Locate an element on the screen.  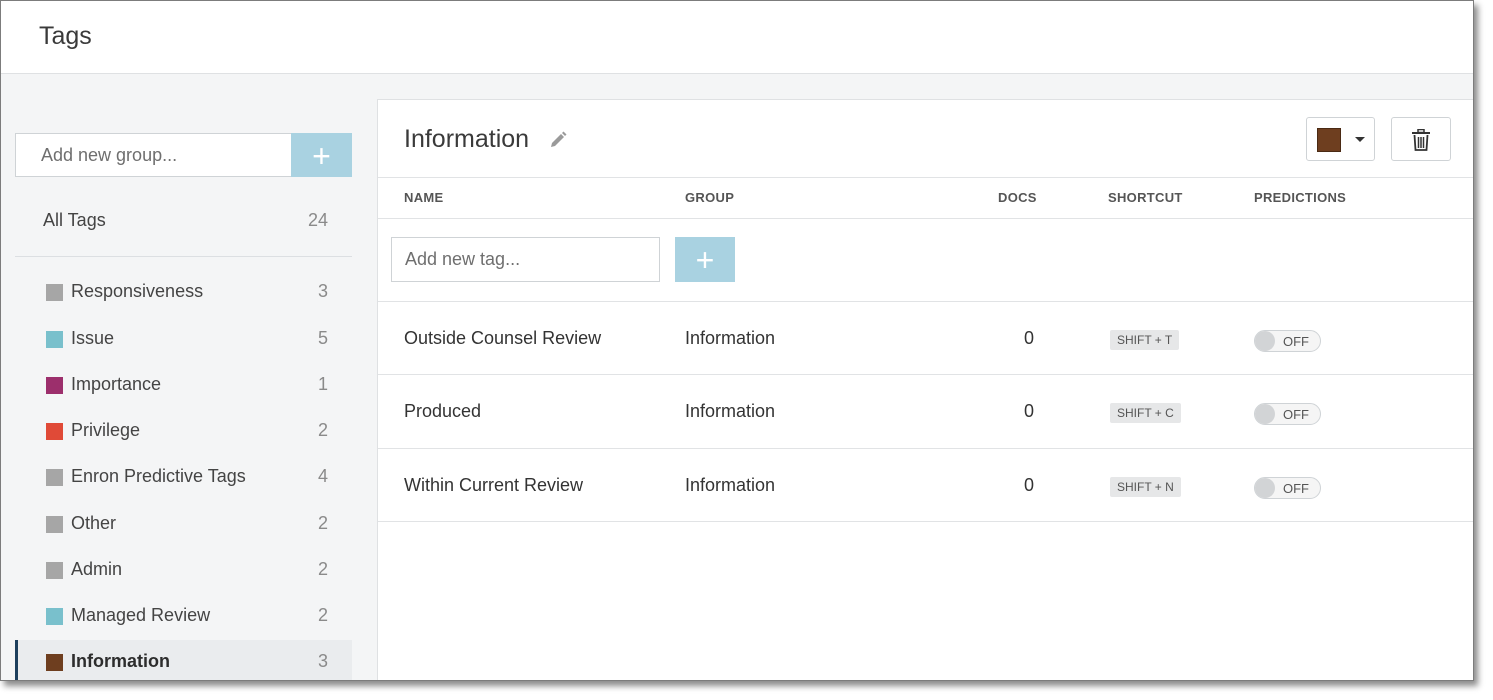
sidebar-item-responsiveness: Responsiveness 3 is located at coordinates (183, 293).